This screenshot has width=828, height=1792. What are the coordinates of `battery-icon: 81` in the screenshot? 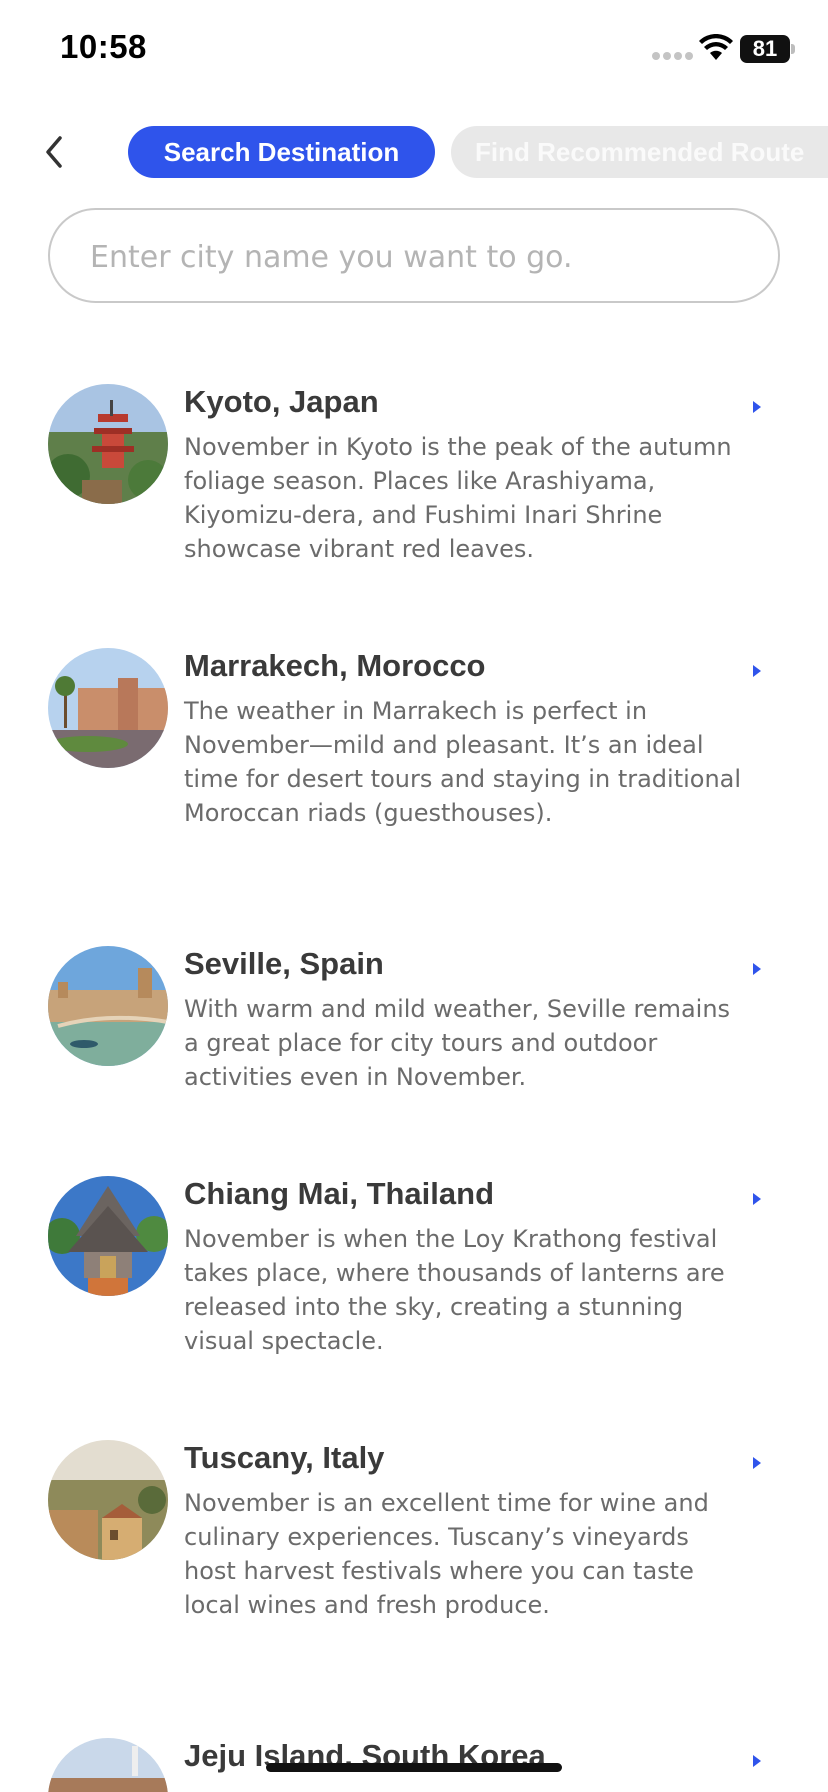 It's located at (765, 49).